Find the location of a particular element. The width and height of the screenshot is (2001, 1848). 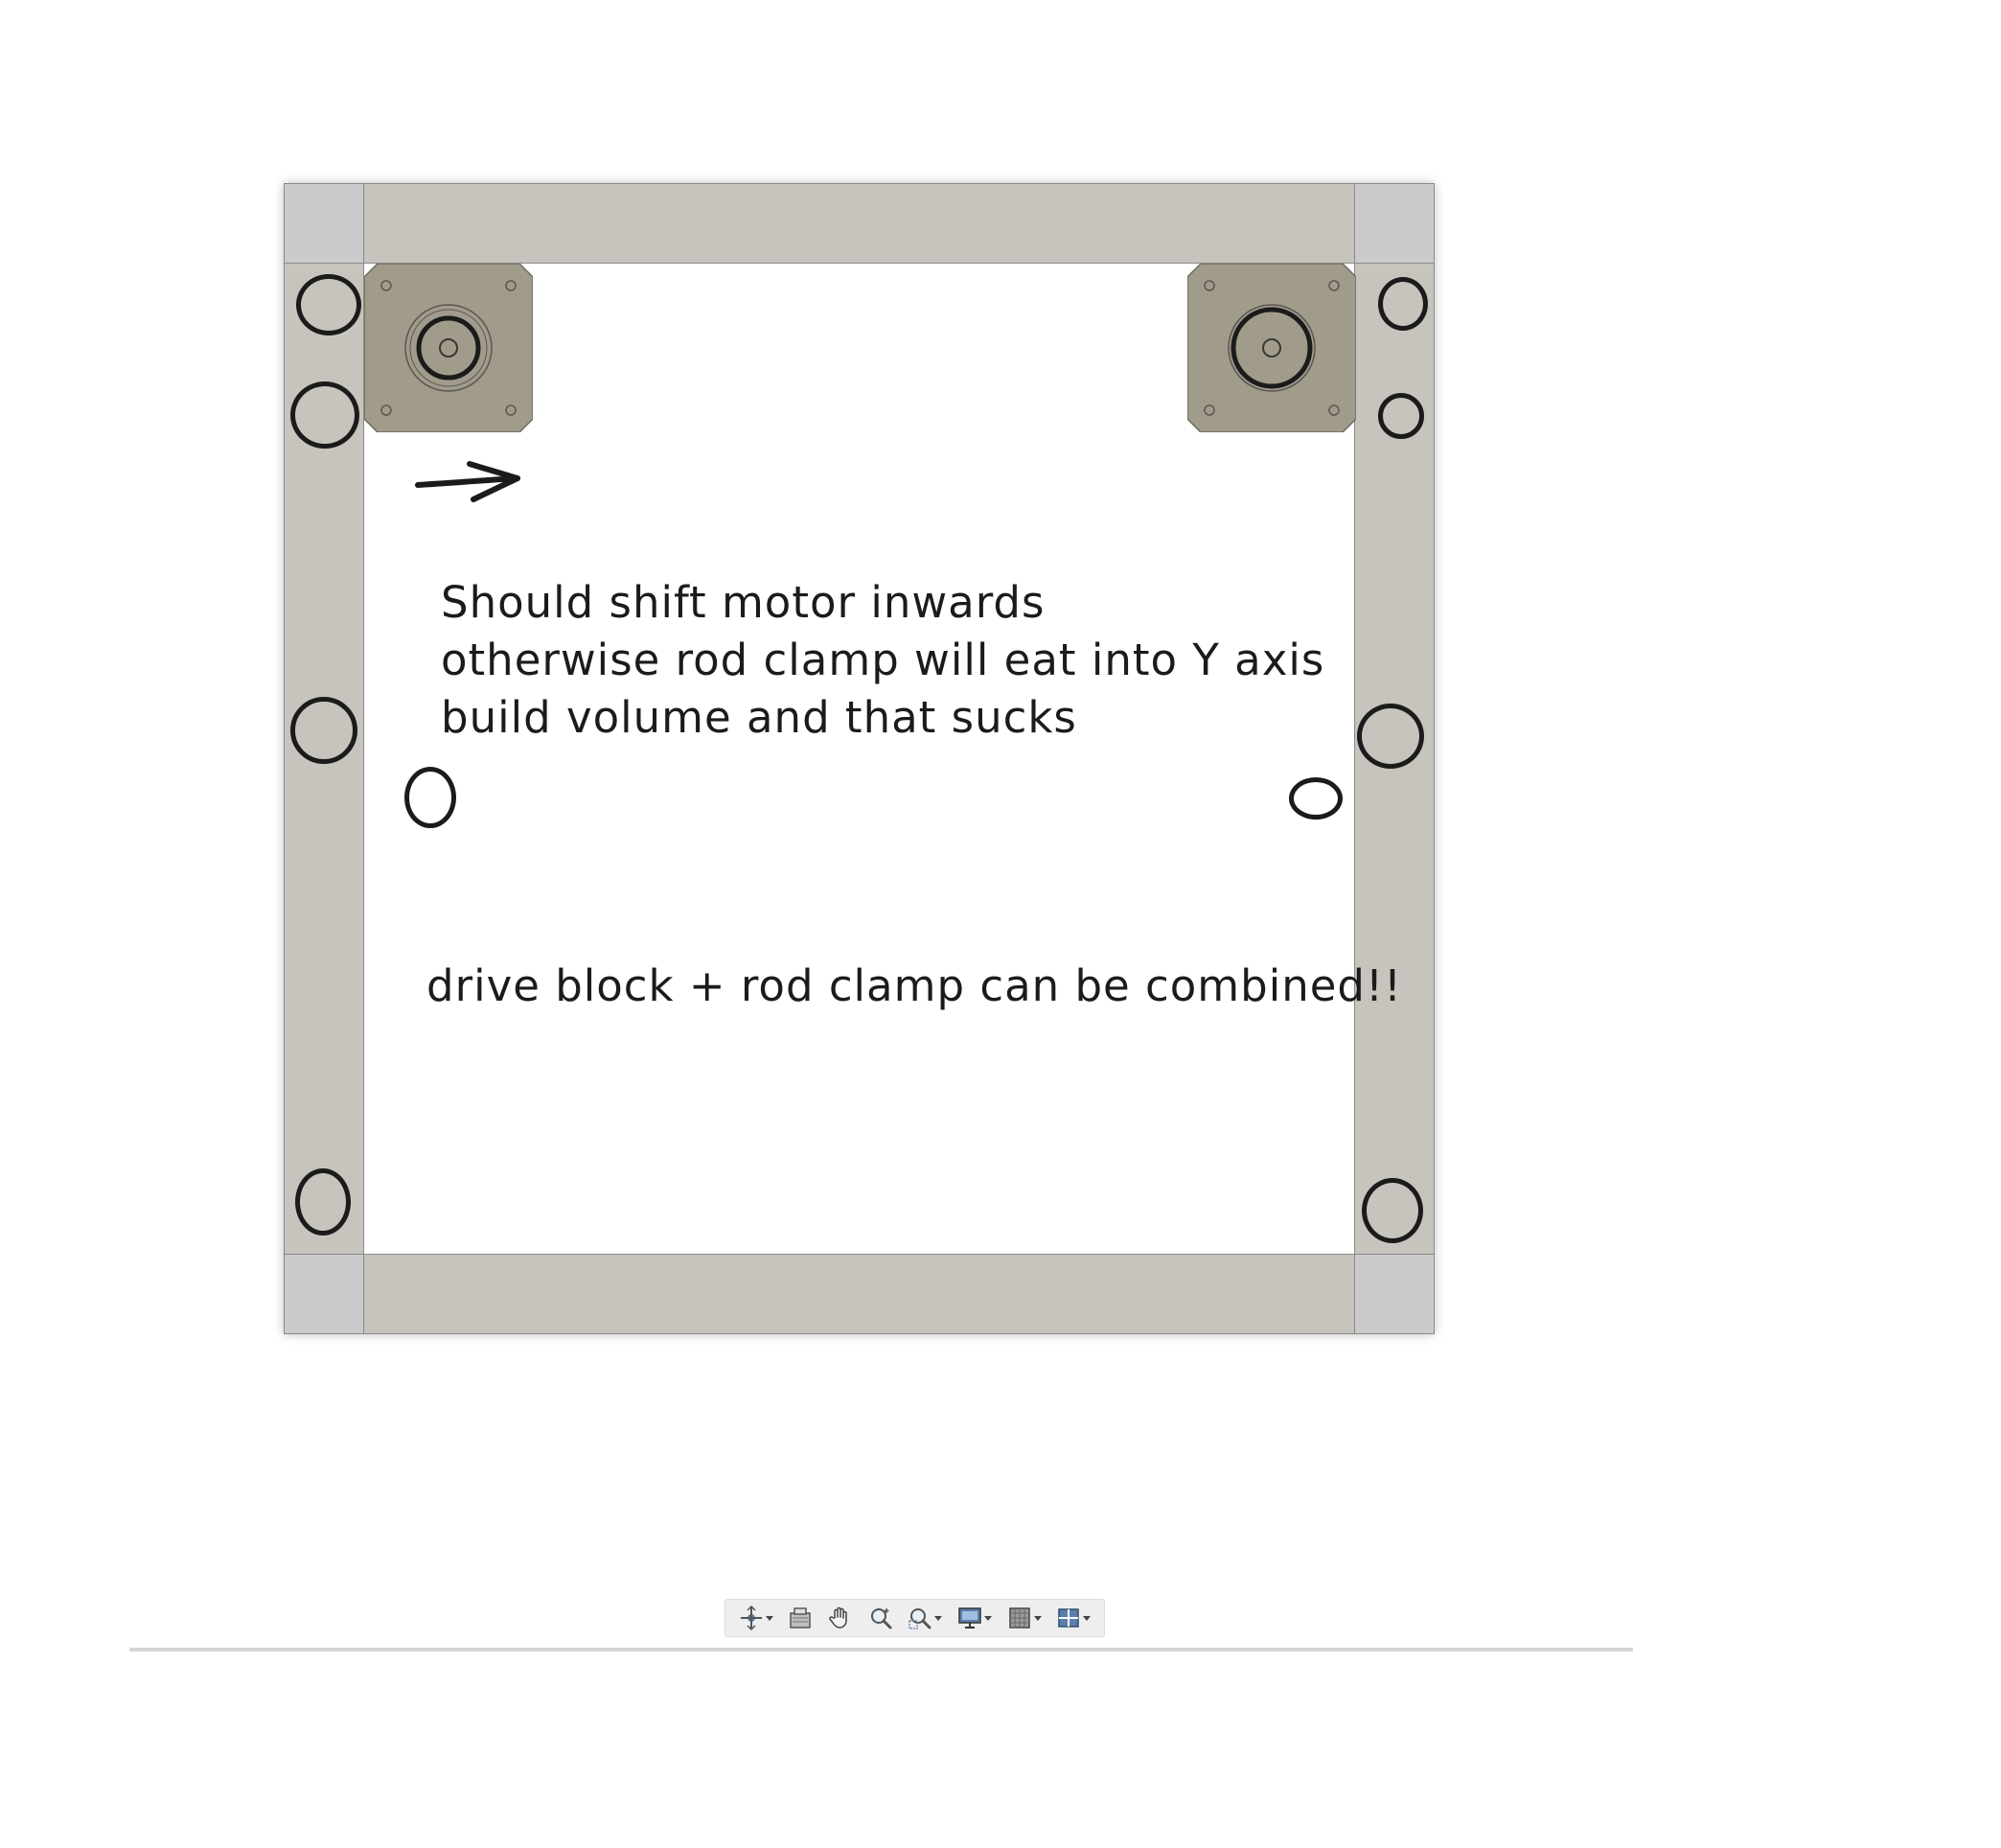

zoom-icon is located at coordinates (881, 1619).